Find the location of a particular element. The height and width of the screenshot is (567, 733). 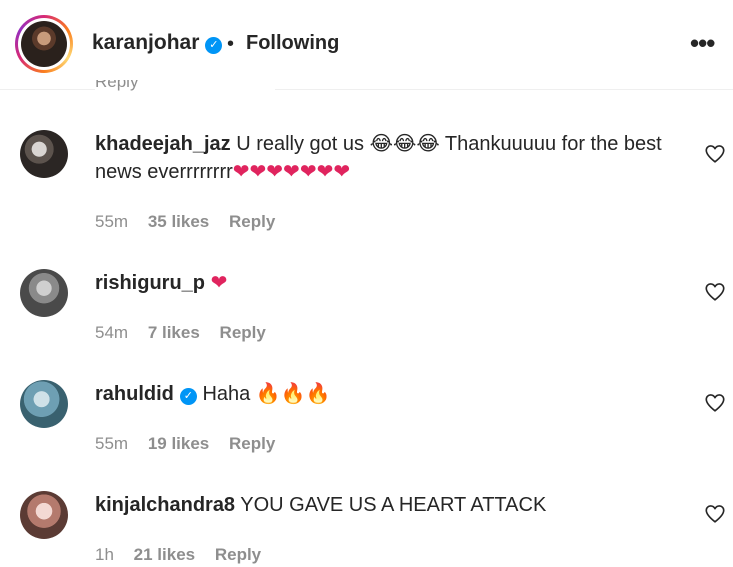

comment-meta: 1h 21 likes Reply is located at coordinates (185, 555).